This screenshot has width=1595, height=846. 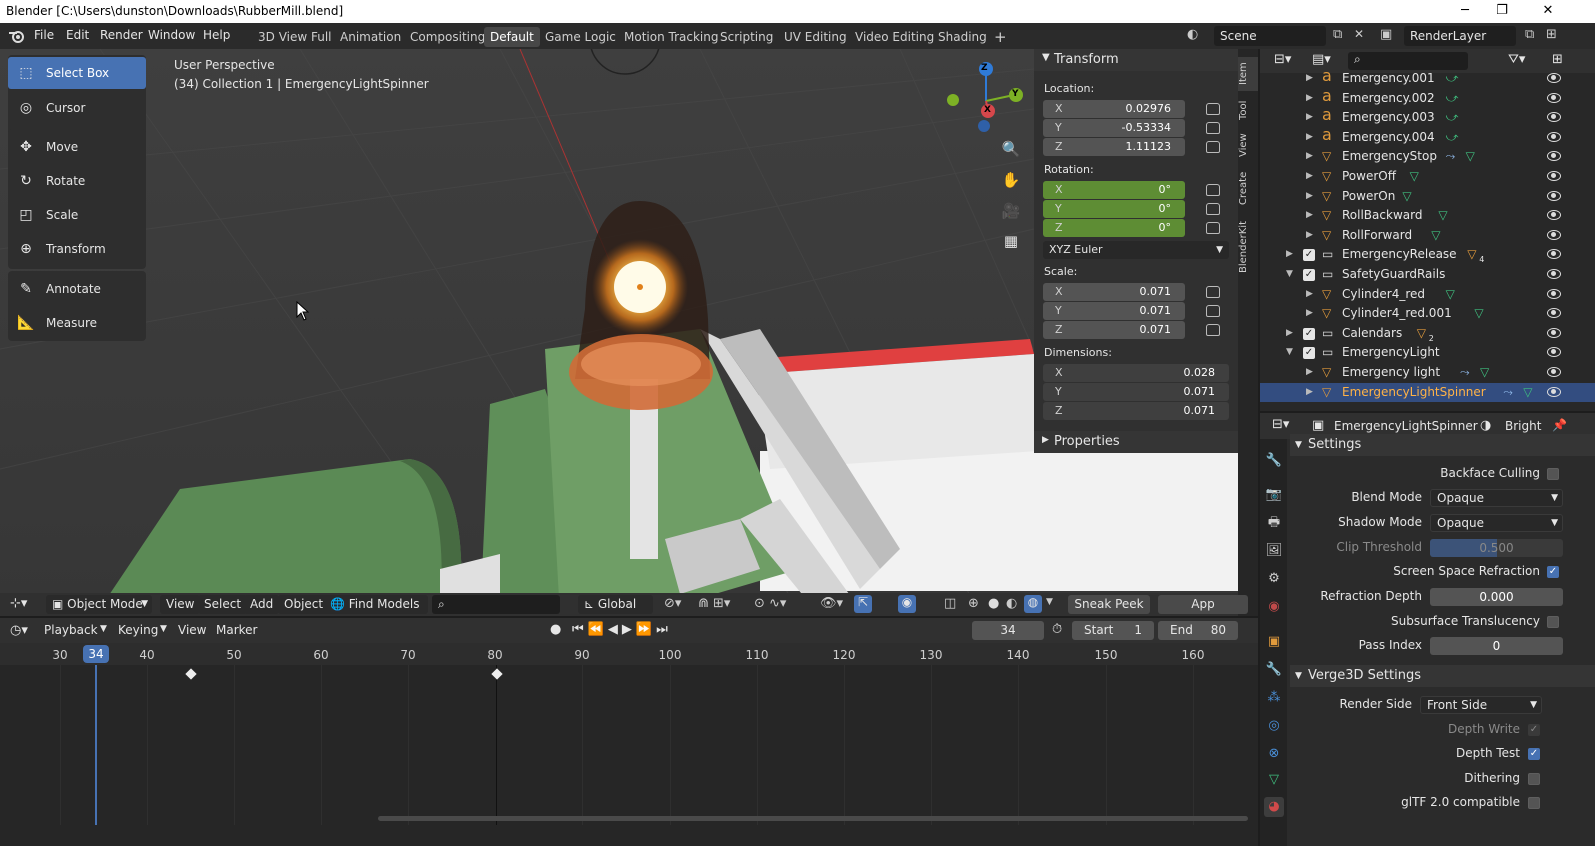 What do you see at coordinates (1274, 698) in the screenshot?
I see `particles-icon: ⁂` at bounding box center [1274, 698].